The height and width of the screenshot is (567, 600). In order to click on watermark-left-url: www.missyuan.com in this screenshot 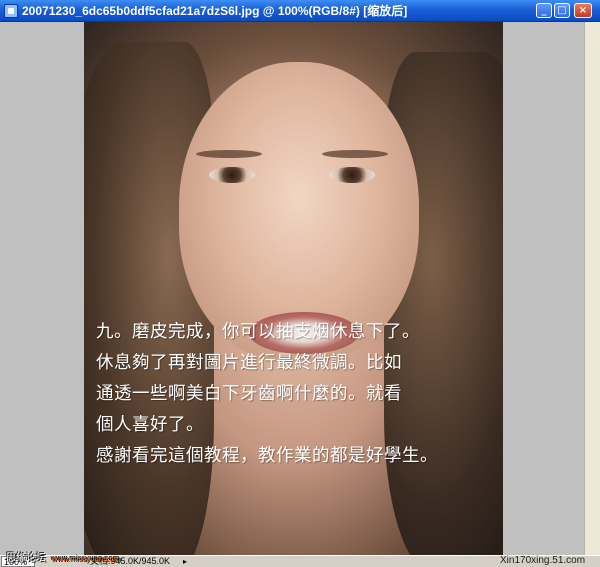, I will do `click(86, 559)`.